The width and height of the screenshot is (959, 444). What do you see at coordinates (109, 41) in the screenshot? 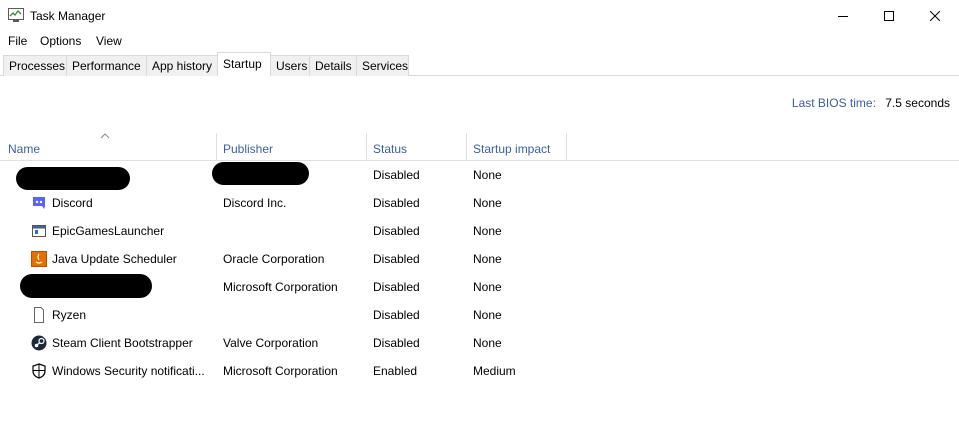
I see `menu-view: View` at bounding box center [109, 41].